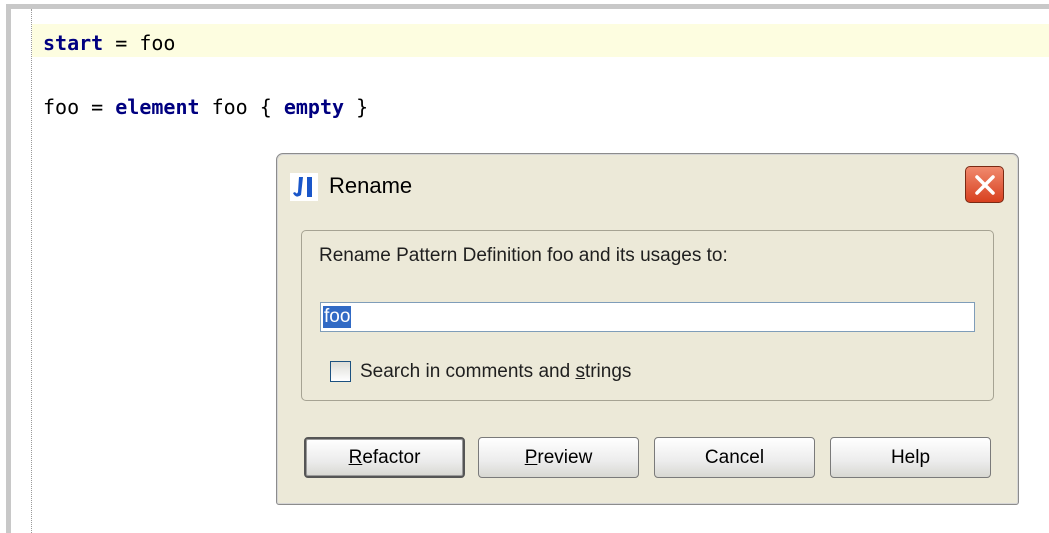 The height and width of the screenshot is (533, 1049). I want to click on code-line-2: foo = element foo { empty }, so click(205, 107).